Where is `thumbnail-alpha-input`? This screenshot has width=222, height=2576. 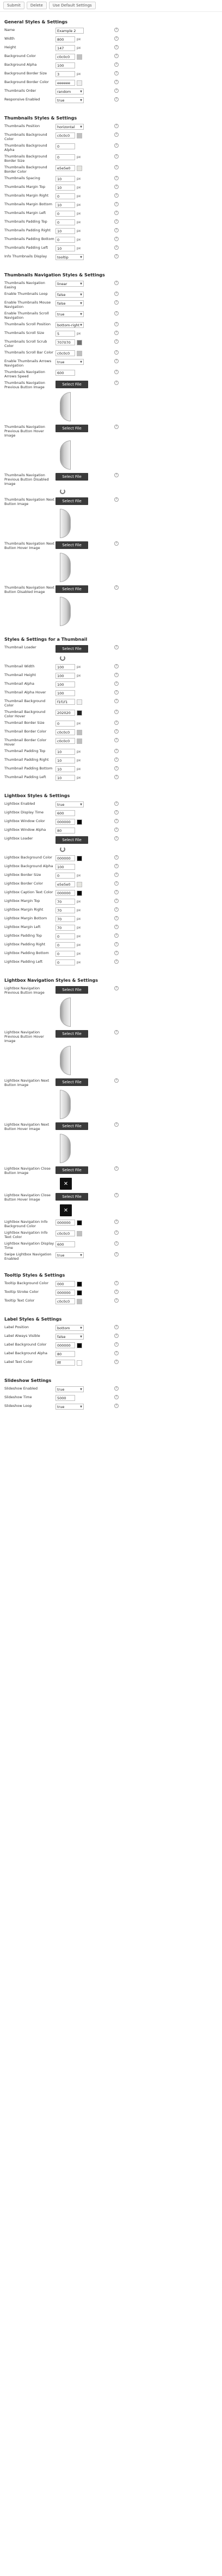
thumbnail-alpha-input is located at coordinates (65, 684).